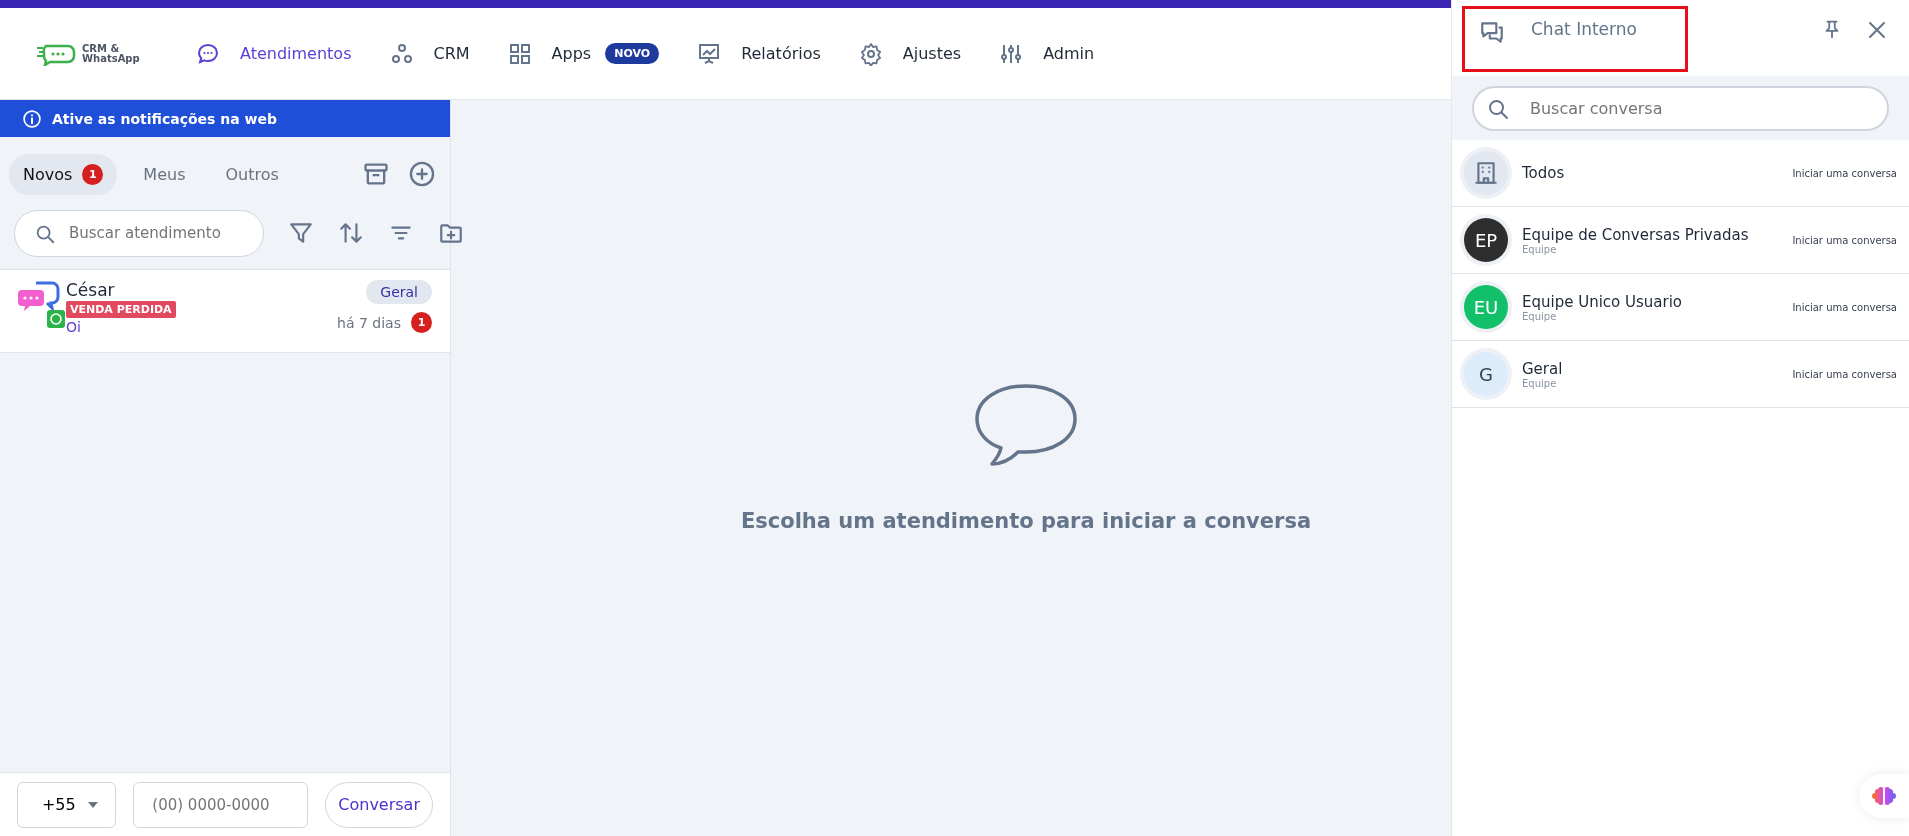 This screenshot has height=836, width=1909. I want to click on chat-list-item: G Geral Equipe Iniciar uma conversa, so click(1680, 374).